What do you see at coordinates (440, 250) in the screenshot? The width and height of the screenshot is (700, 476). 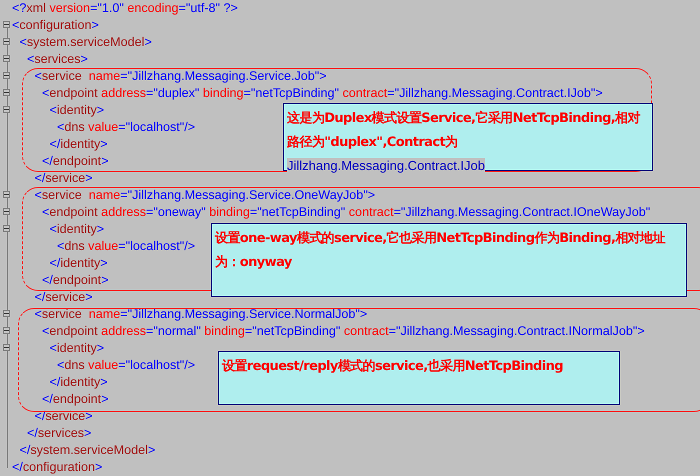 I see `annotation-text: 设置one-way模式的service,它也采用NetTcpBinding作为Binding,相对地址为：onyway` at bounding box center [440, 250].